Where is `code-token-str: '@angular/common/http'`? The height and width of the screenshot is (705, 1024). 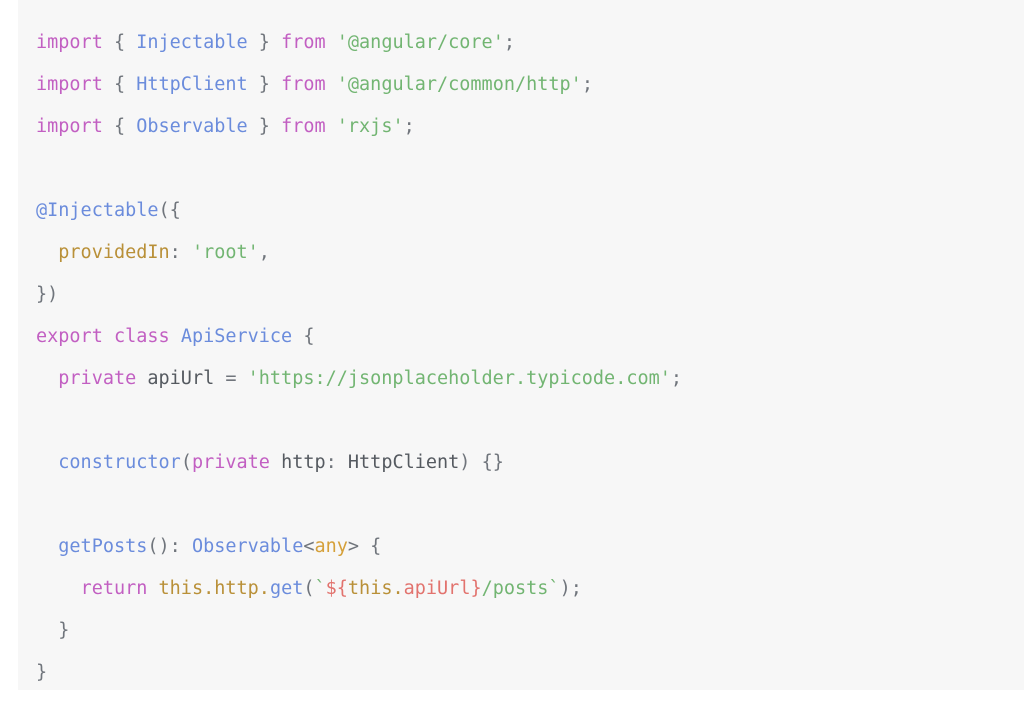
code-token-str: '@angular/common/http' is located at coordinates (459, 84).